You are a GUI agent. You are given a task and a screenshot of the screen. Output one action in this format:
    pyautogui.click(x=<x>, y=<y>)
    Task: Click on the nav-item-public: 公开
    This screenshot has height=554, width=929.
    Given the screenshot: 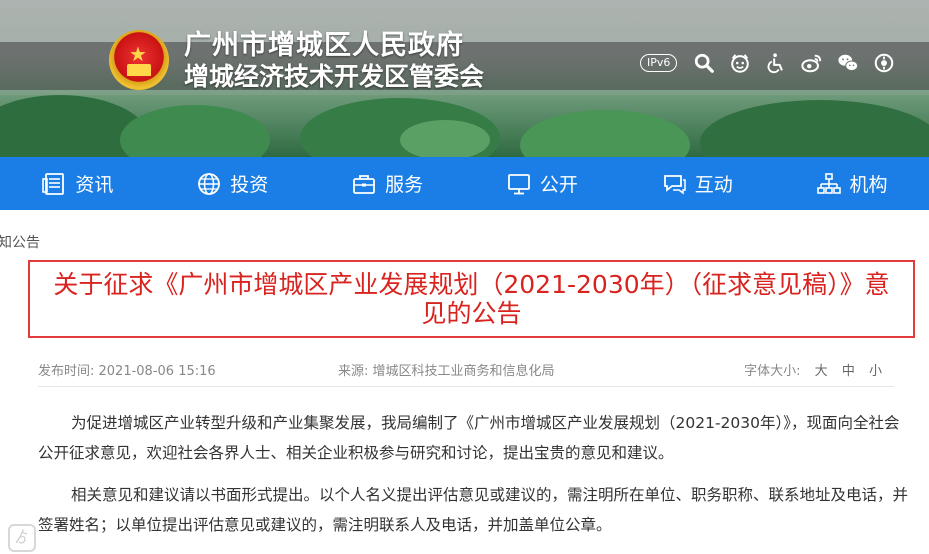 What is the action you would take?
    pyautogui.click(x=541, y=183)
    